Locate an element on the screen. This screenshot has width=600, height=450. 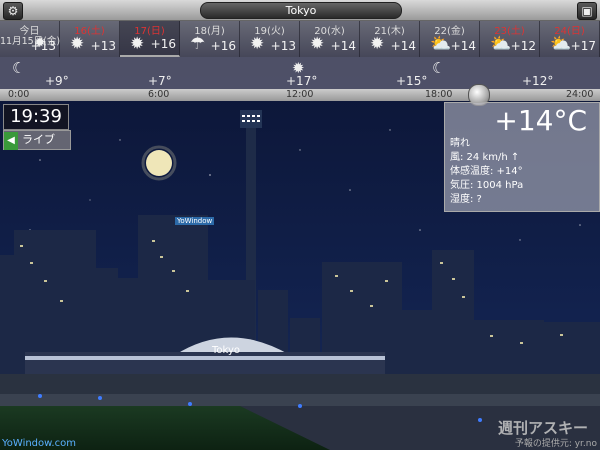
hour-temp: +17° is located at coordinates (302, 81).